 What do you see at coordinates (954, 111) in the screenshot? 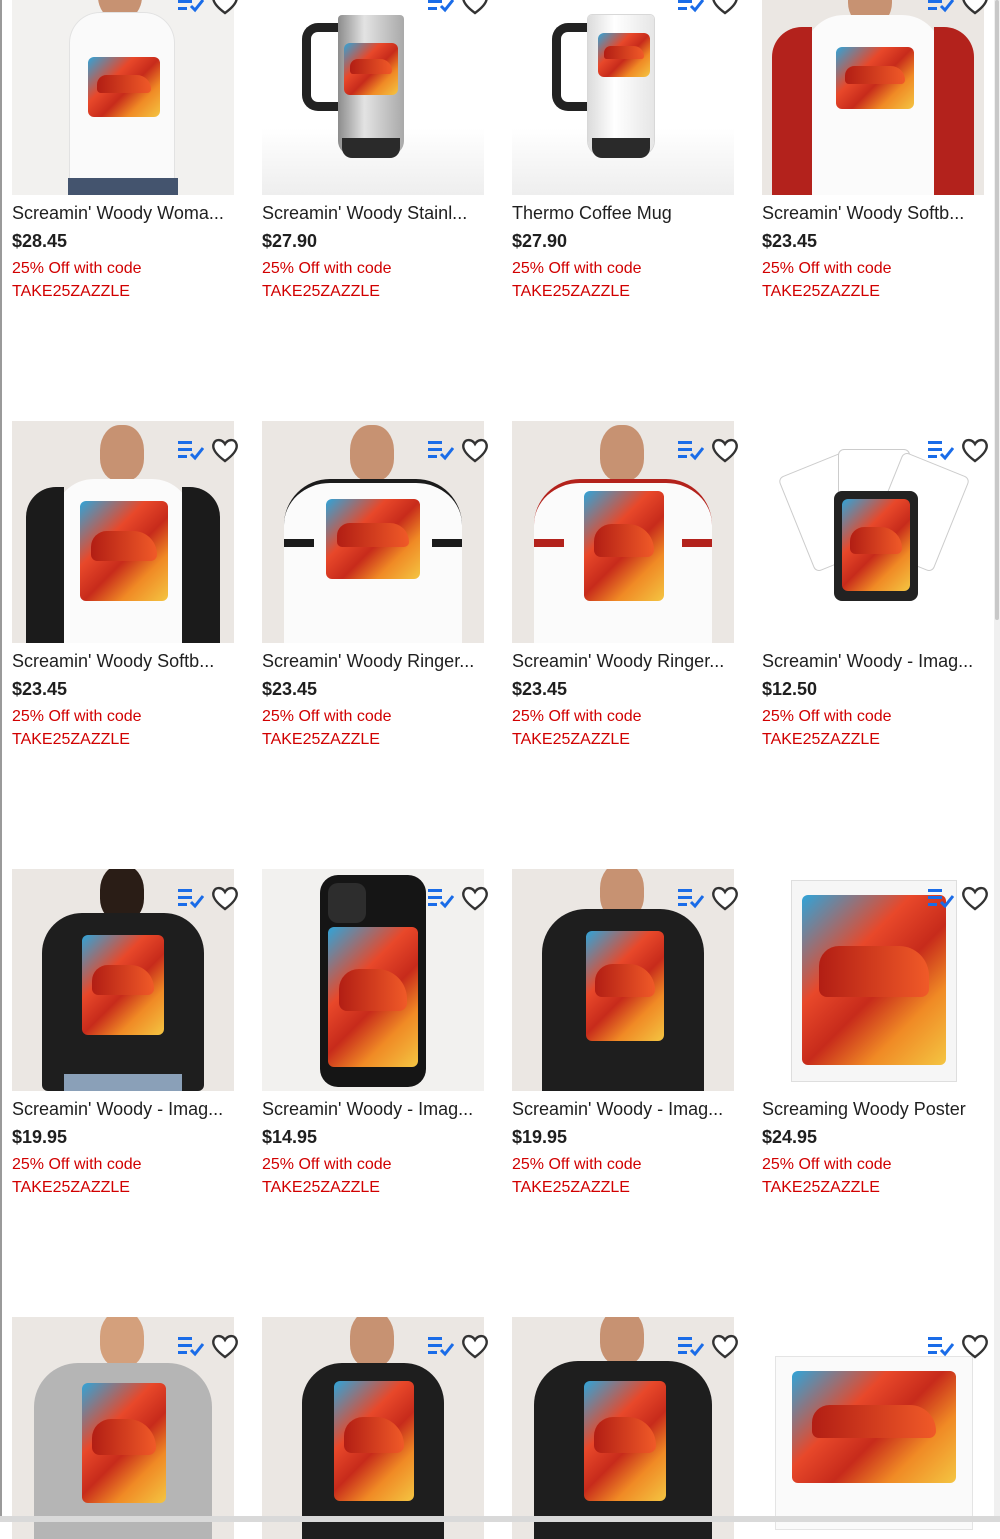
I see `sleeve-right` at bounding box center [954, 111].